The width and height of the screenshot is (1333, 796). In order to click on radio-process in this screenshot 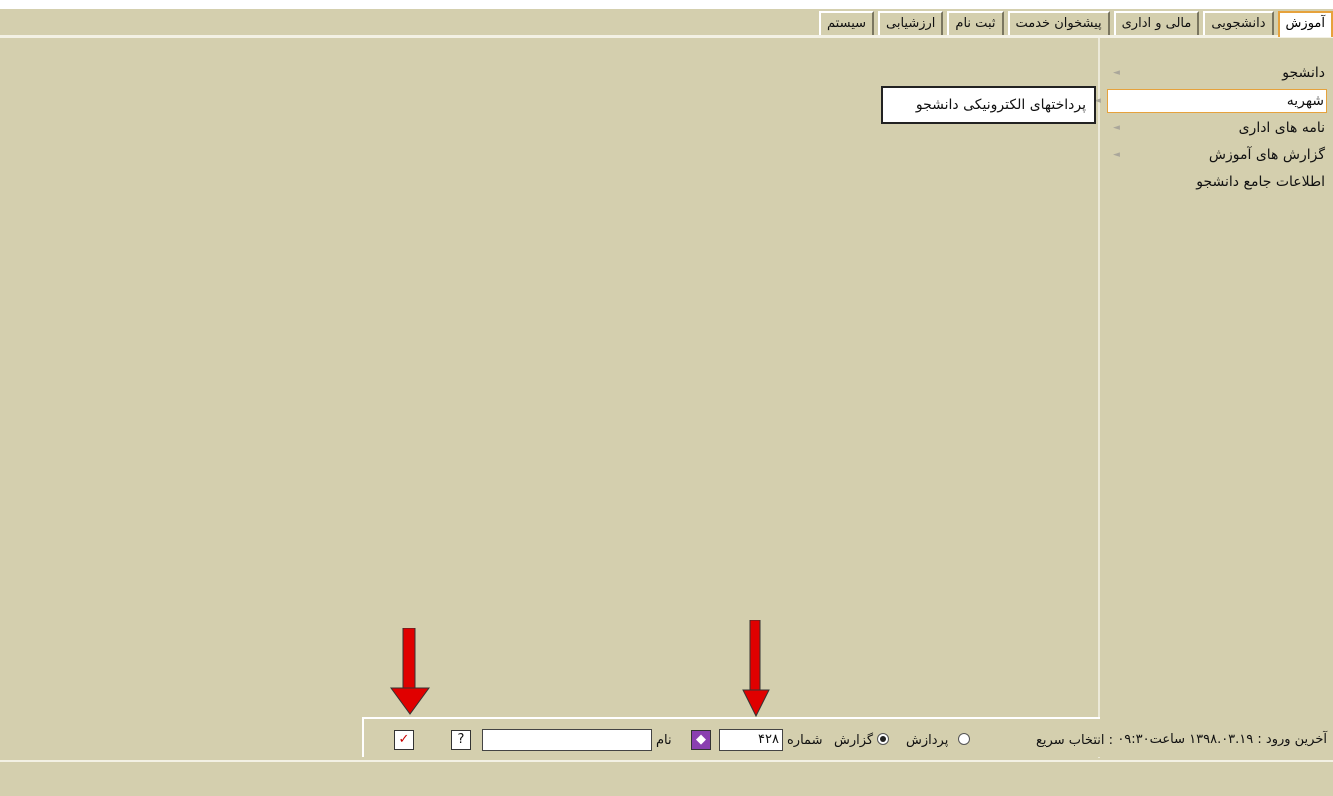, I will do `click(964, 739)`.